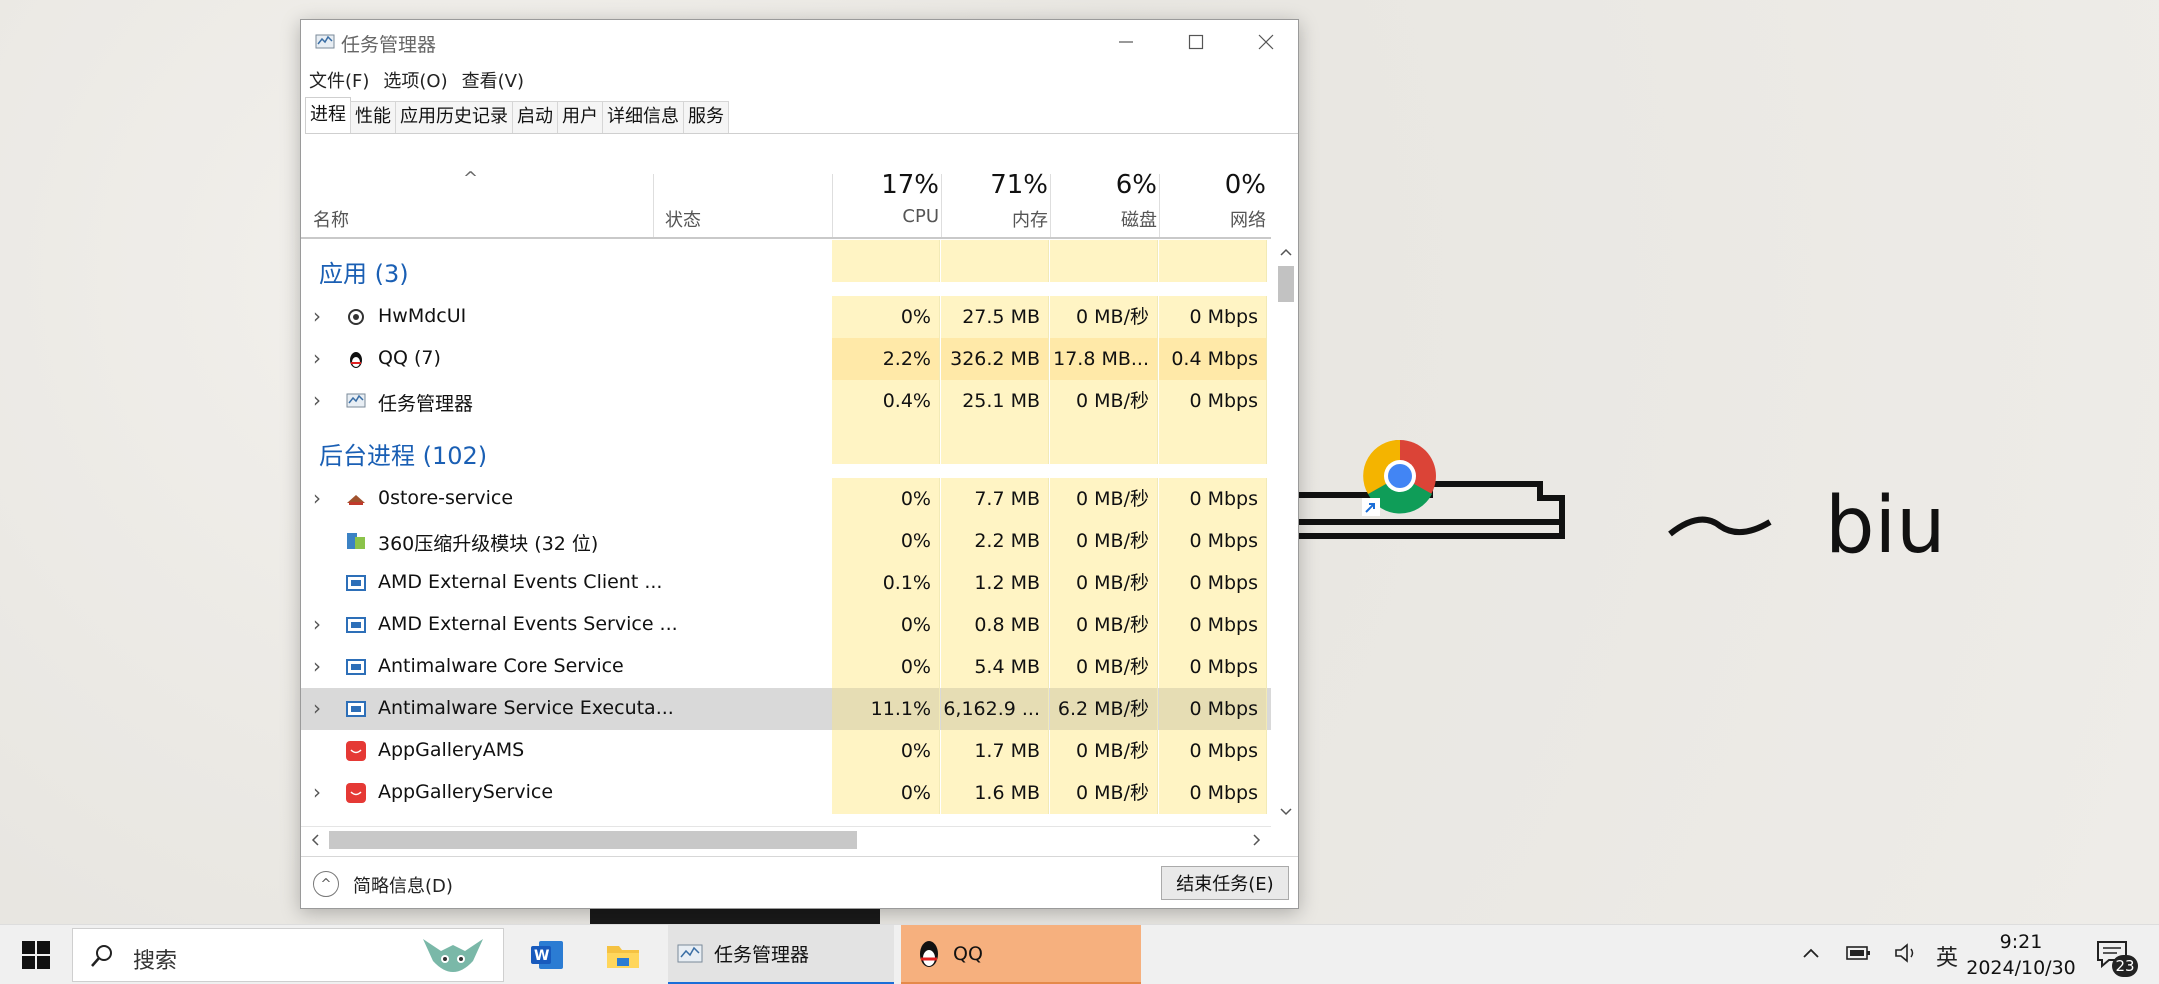  What do you see at coordinates (995, 667) in the screenshot?
I see `memory-cell: 5.4 MB` at bounding box center [995, 667].